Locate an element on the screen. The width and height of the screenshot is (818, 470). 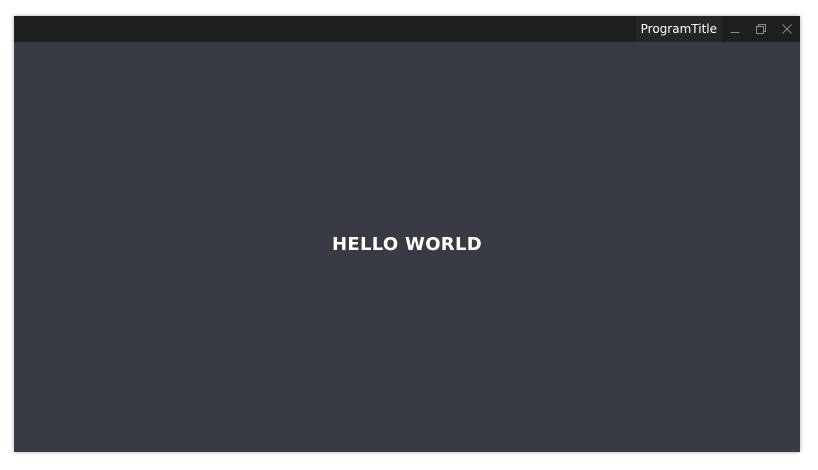
minimize-icon is located at coordinates (735, 29).